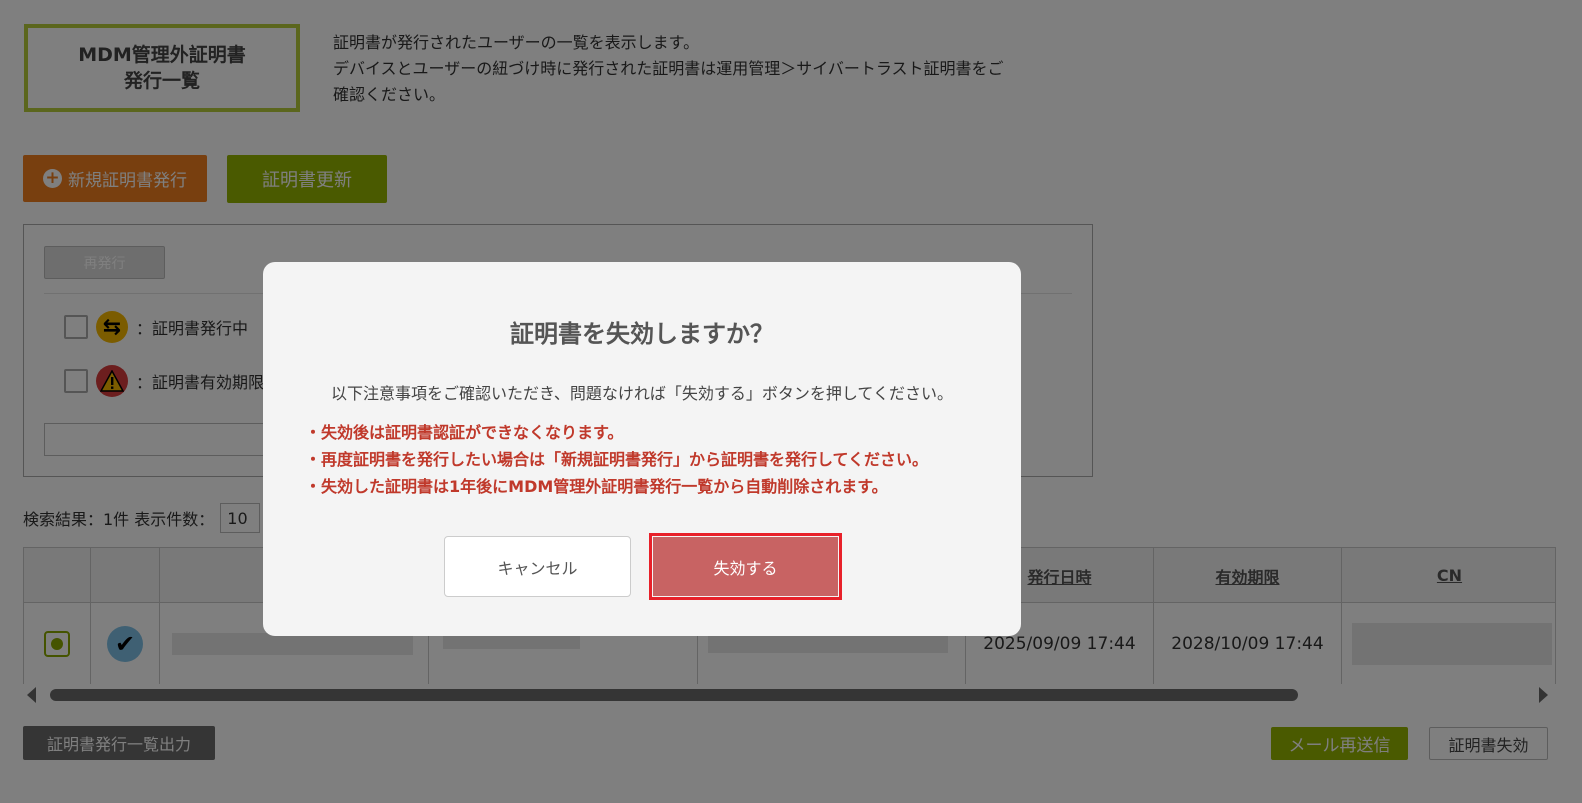 The image size is (1582, 803). Describe the element at coordinates (616, 432) in the screenshot. I see `dialog-note: 失効後は証明書認証ができなくなります。` at that location.